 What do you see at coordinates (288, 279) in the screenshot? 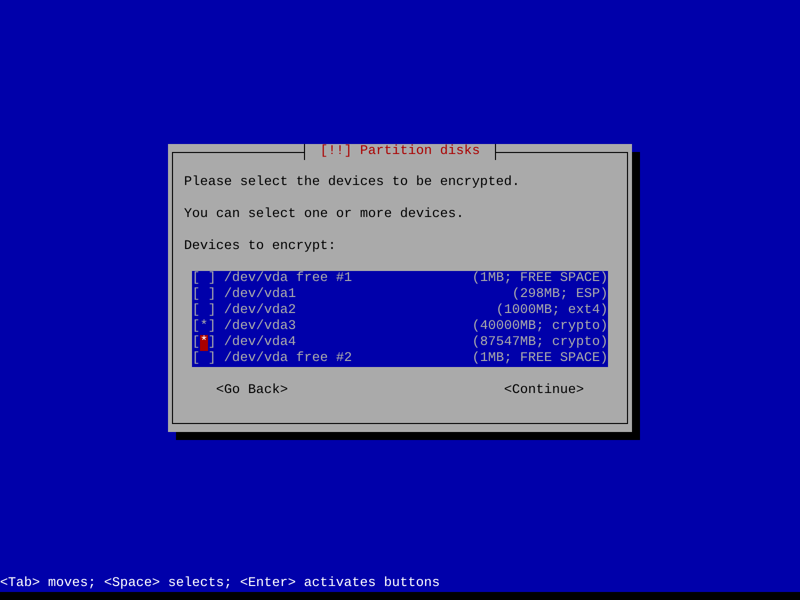
I see `device-name: /dev/vda free #1` at bounding box center [288, 279].